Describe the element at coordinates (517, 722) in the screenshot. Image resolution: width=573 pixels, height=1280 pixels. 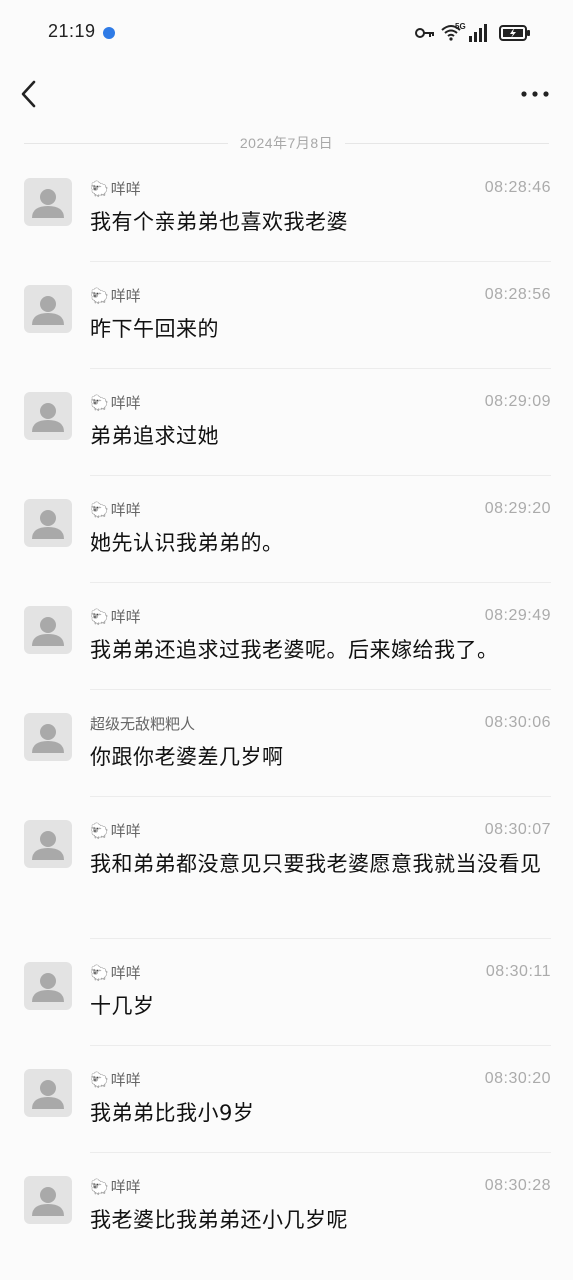
I see `message-timestamp: 08:30:06` at that location.